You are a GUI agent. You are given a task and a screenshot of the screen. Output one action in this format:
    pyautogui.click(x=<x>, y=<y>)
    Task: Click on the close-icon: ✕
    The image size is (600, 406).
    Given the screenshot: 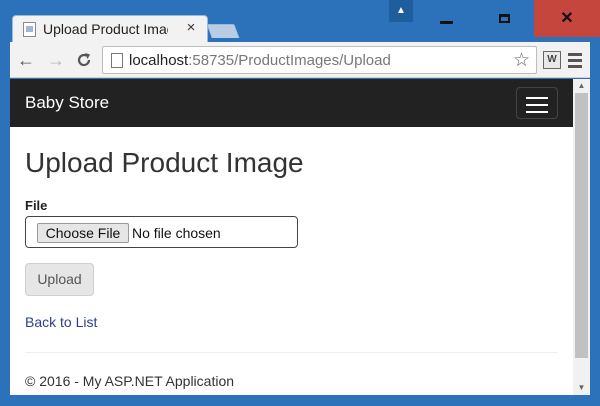 What is the action you would take?
    pyautogui.click(x=567, y=18)
    